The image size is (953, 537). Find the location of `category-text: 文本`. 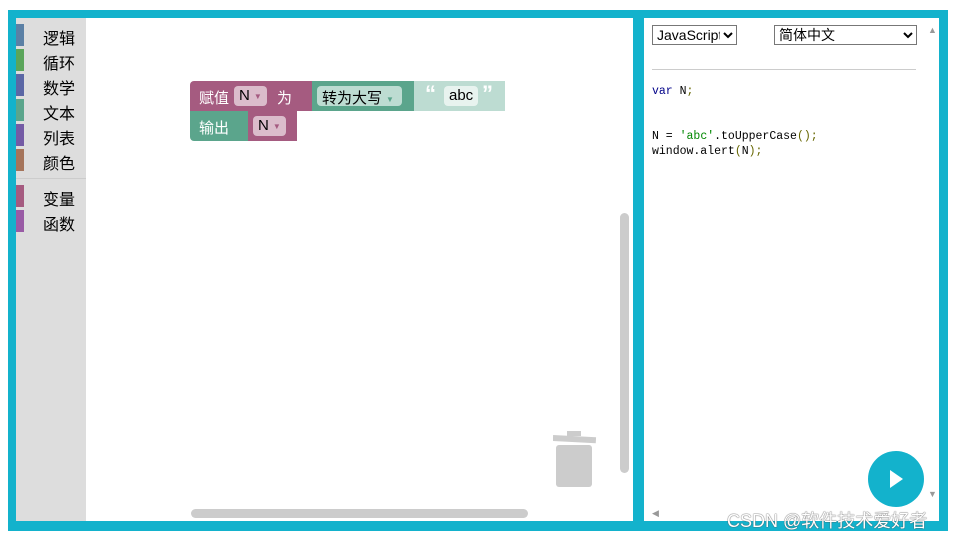

category-text: 文本 is located at coordinates (51, 111).